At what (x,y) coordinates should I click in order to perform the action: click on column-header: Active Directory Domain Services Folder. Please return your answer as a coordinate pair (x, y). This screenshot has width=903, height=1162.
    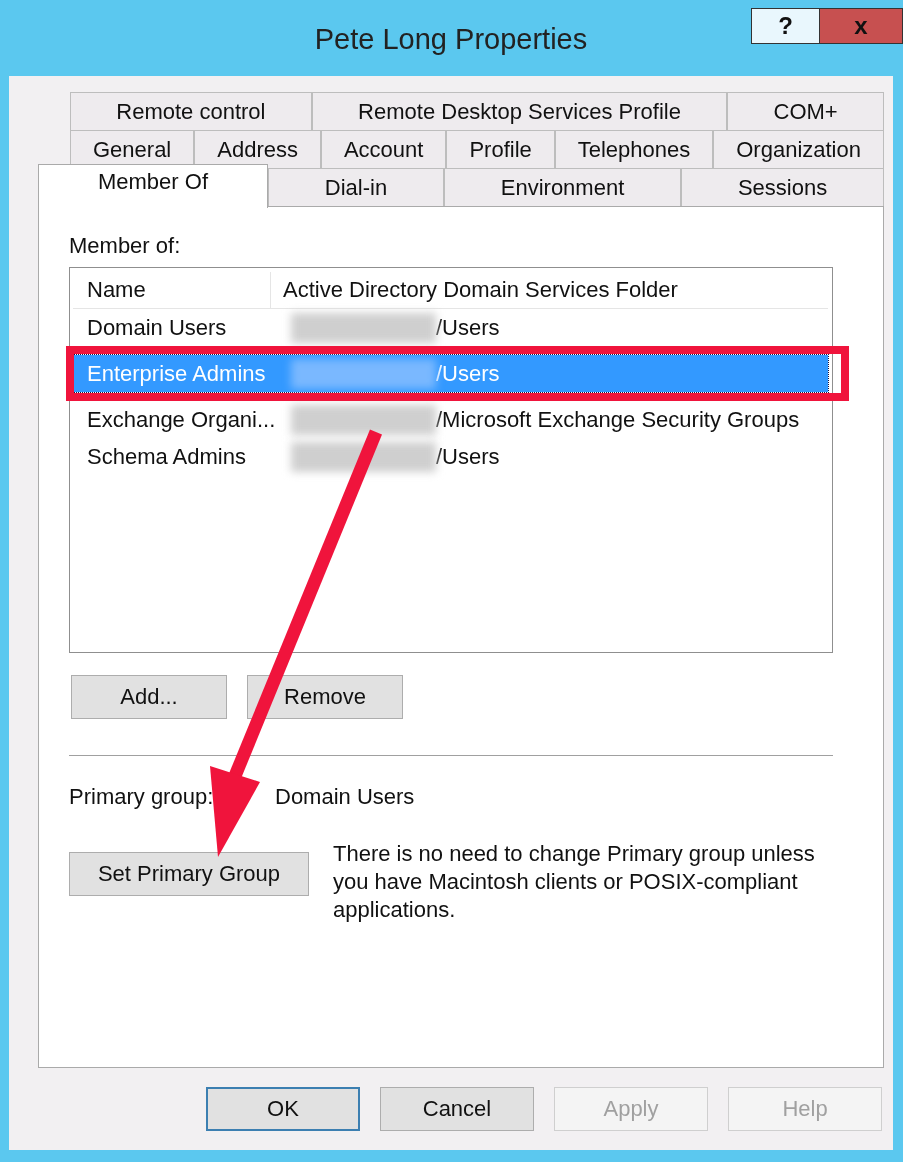
    Looking at the image, I should click on (474, 290).